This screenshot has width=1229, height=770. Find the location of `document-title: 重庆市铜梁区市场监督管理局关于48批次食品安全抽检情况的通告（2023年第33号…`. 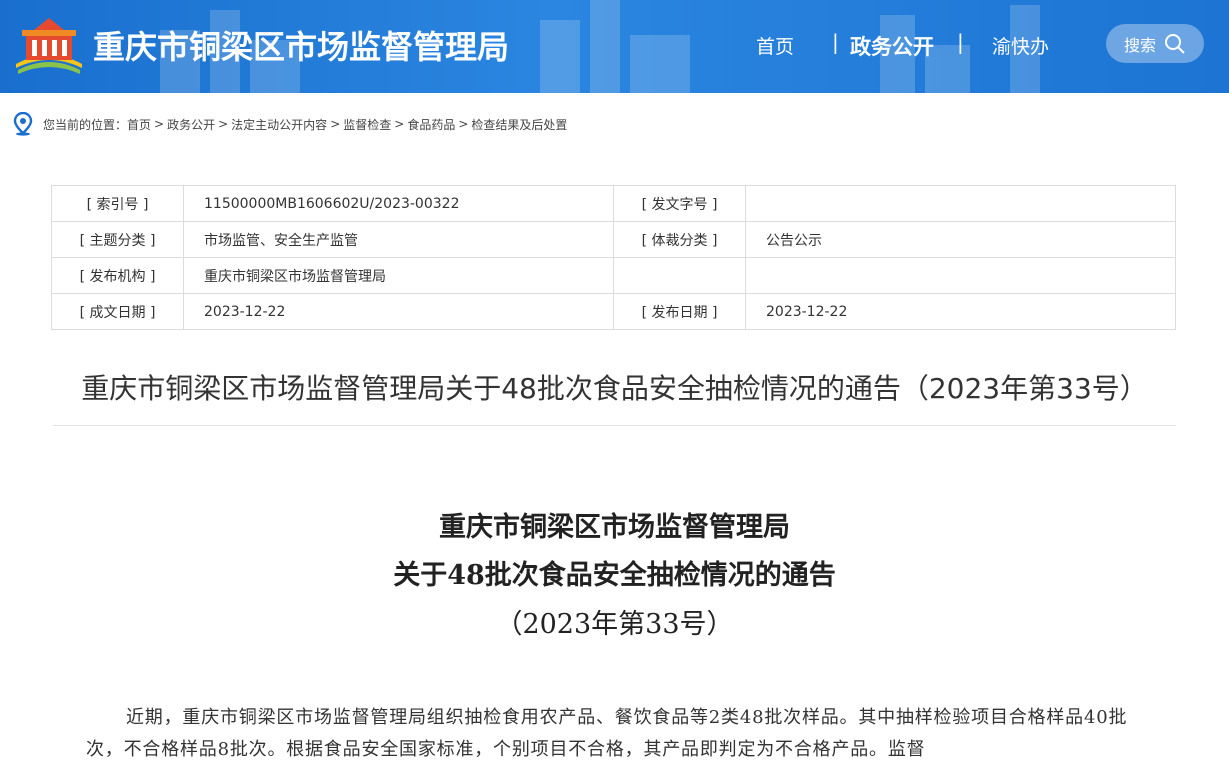

document-title: 重庆市铜梁区市场监督管理局关于48批次食品安全抽检情况的通告（2023年第33号… is located at coordinates (614, 388).